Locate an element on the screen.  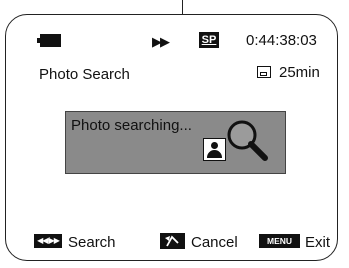
fast-forward-icon: ▶▶ is located at coordinates (161, 41).